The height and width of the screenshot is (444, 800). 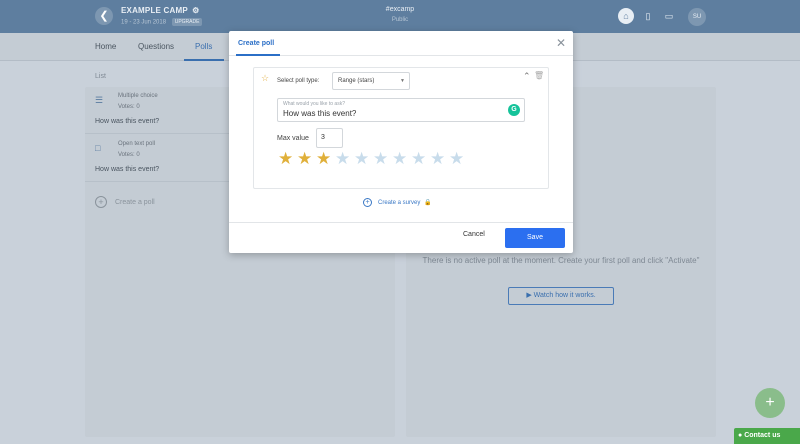 I want to click on tab-polls: Polls, so click(x=203, y=46).